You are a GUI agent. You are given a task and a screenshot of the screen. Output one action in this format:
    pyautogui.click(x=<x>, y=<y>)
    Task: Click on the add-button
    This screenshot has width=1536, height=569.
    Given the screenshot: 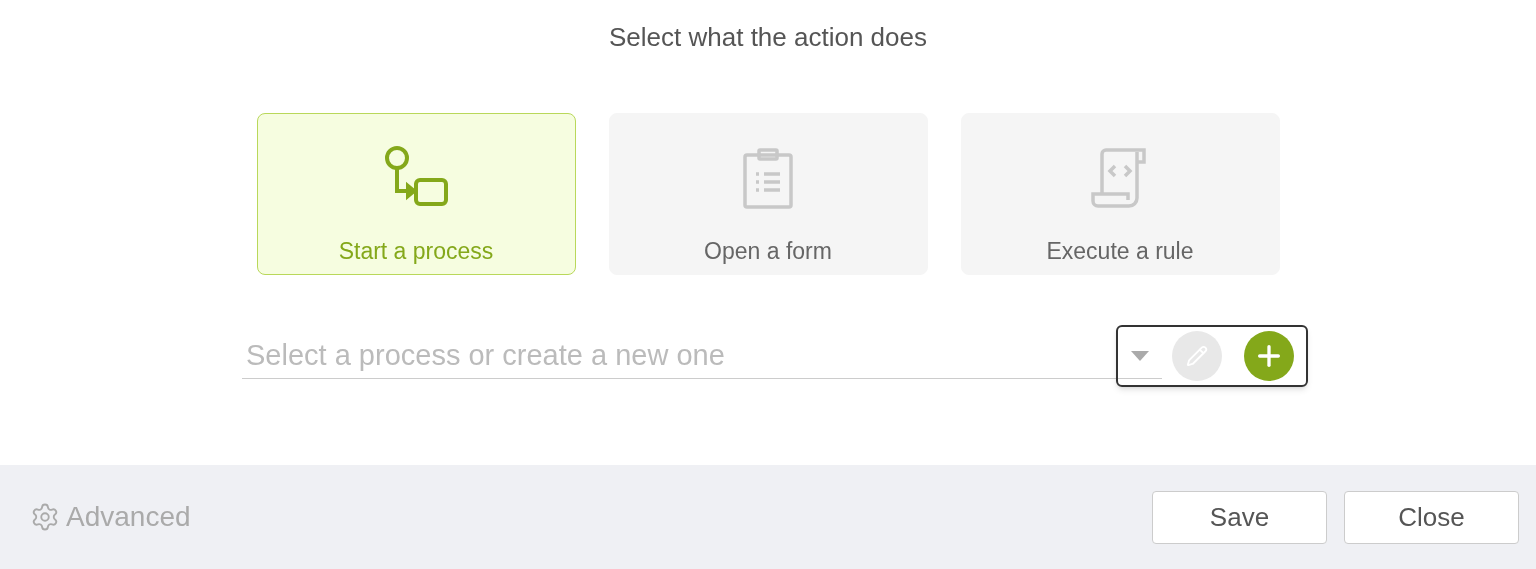 What is the action you would take?
    pyautogui.click(x=1269, y=356)
    